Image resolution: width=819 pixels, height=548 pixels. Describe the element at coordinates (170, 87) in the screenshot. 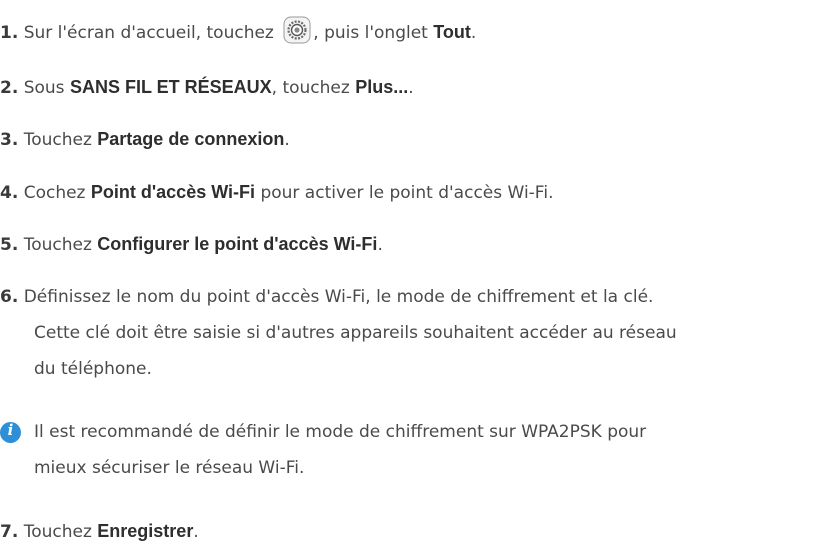

I see `ui-term: SANS FIL ET RÉSEAUX` at that location.